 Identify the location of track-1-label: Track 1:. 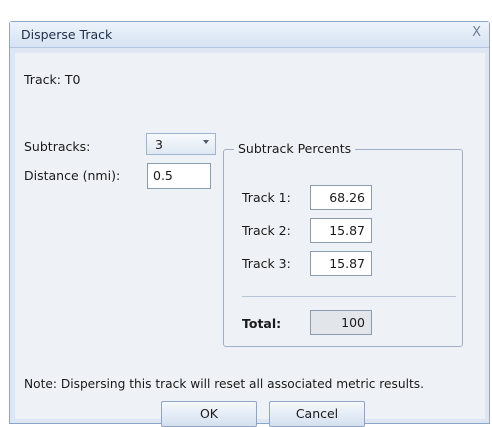
(266, 197).